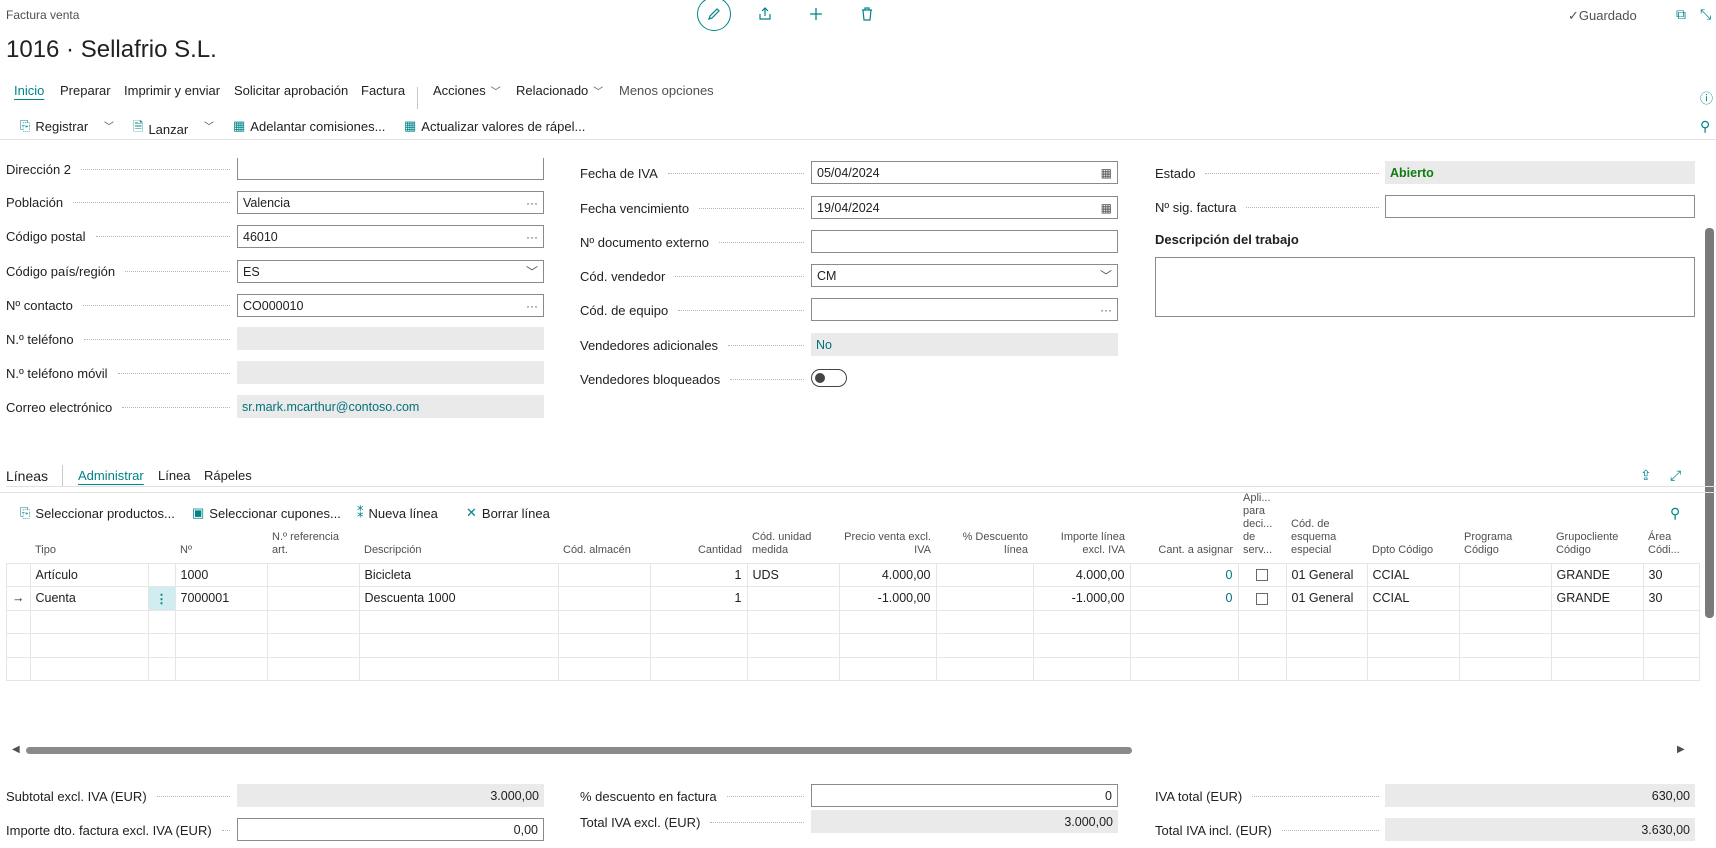 The image size is (1716, 848). I want to click on cell-tipo: Artículo, so click(89, 574).